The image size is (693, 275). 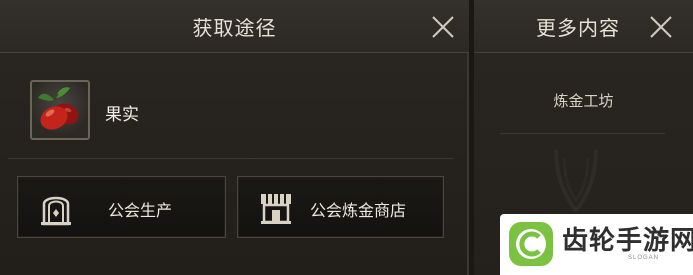 I want to click on source-label: 公会炼金商店, so click(x=358, y=210).